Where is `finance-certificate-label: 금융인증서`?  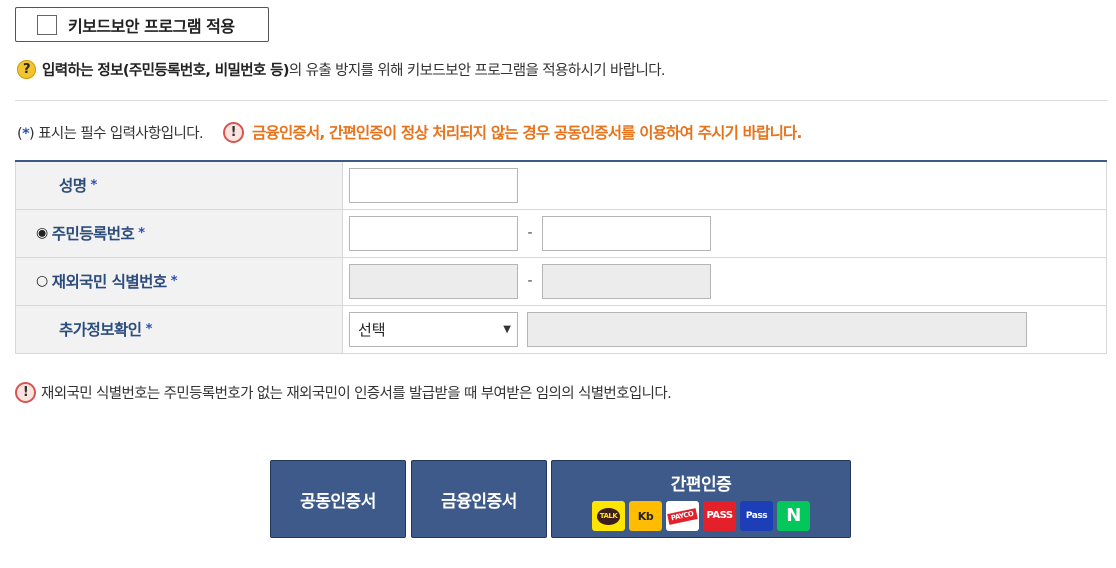
finance-certificate-label: 금융인증서 is located at coordinates (479, 501).